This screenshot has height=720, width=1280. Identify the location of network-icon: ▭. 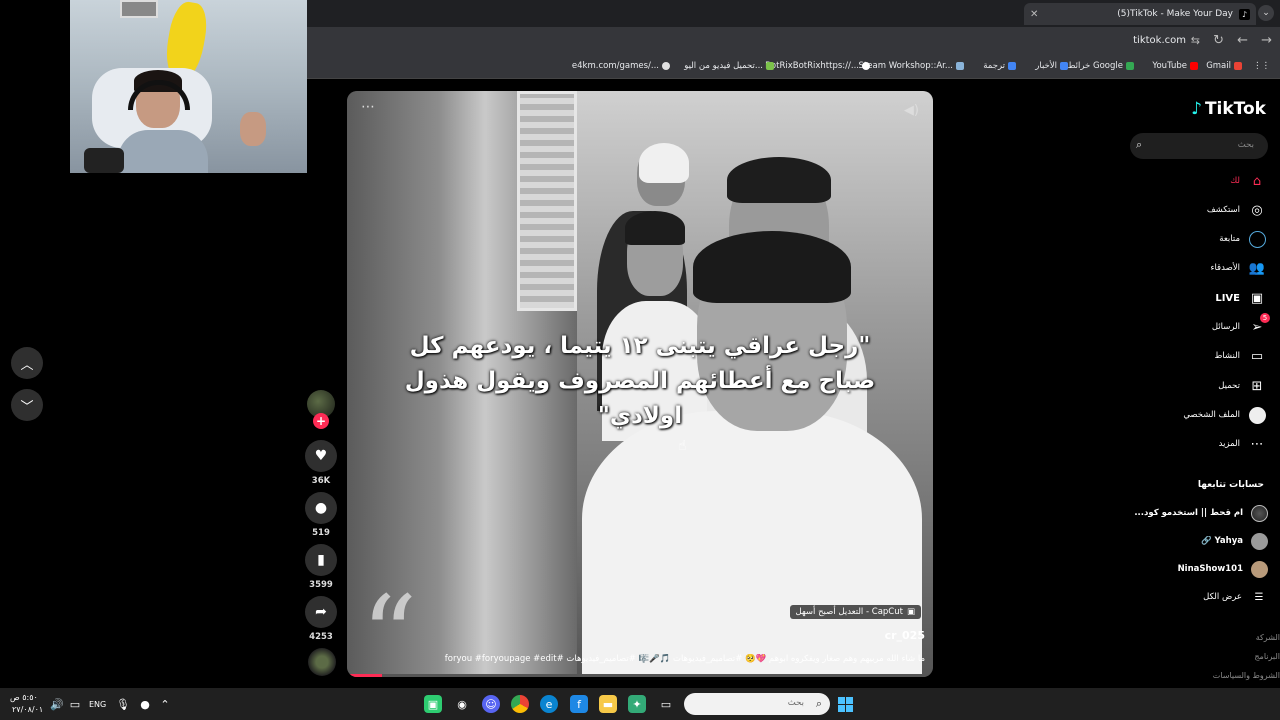
(75, 704).